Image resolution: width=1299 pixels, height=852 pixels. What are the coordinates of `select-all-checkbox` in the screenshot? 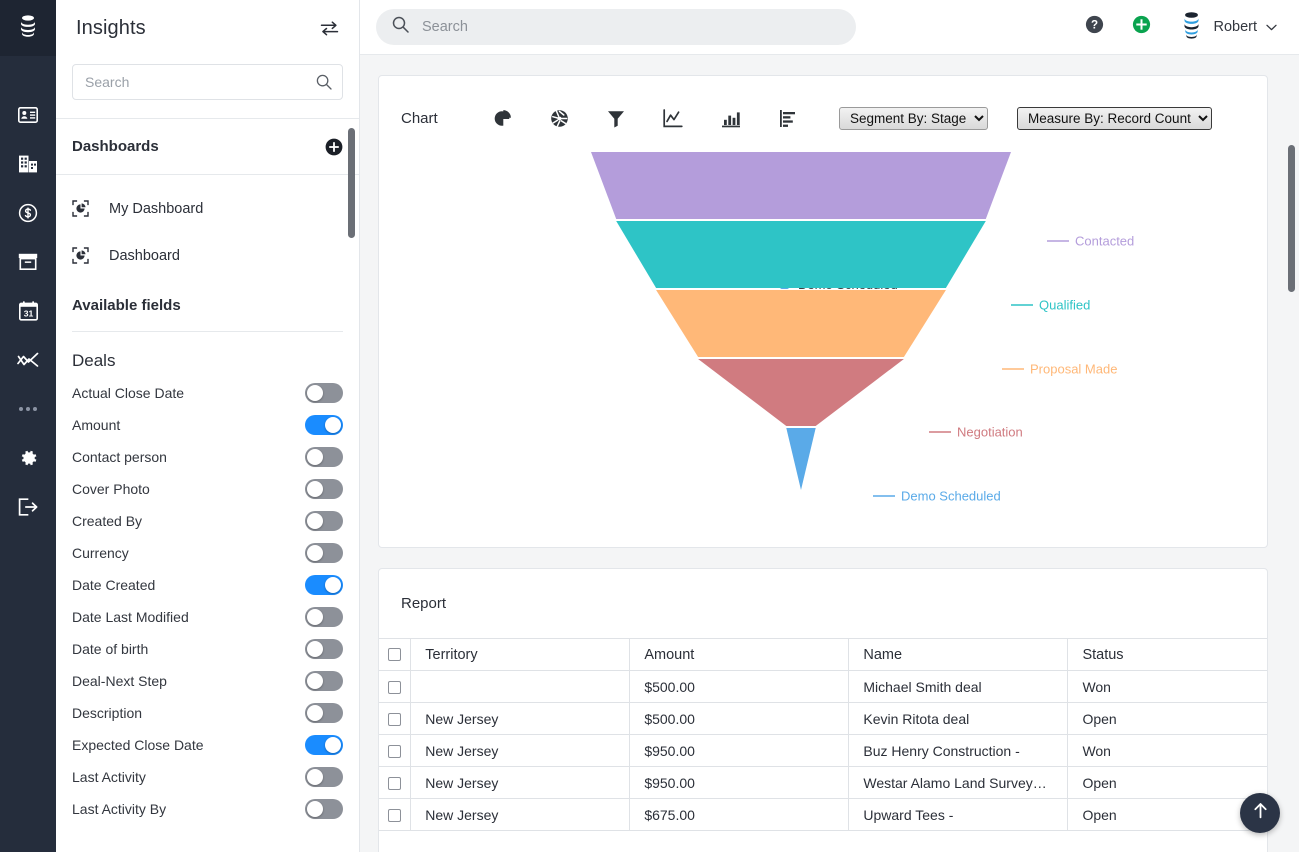 It's located at (395, 655).